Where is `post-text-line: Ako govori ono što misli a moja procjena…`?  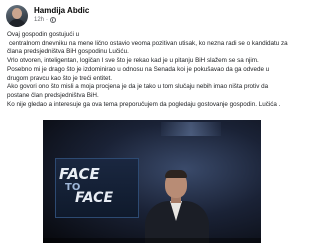
post-text-line: Ako govori ono što misli a moja procjena… is located at coordinates (138, 87).